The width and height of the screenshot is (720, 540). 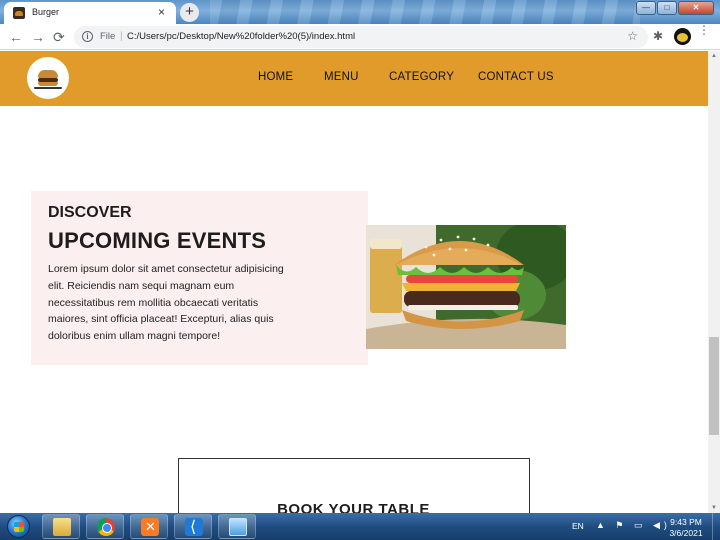 What do you see at coordinates (354, 485) in the screenshot?
I see `booking-box: BOOK YOUR TABLE` at bounding box center [354, 485].